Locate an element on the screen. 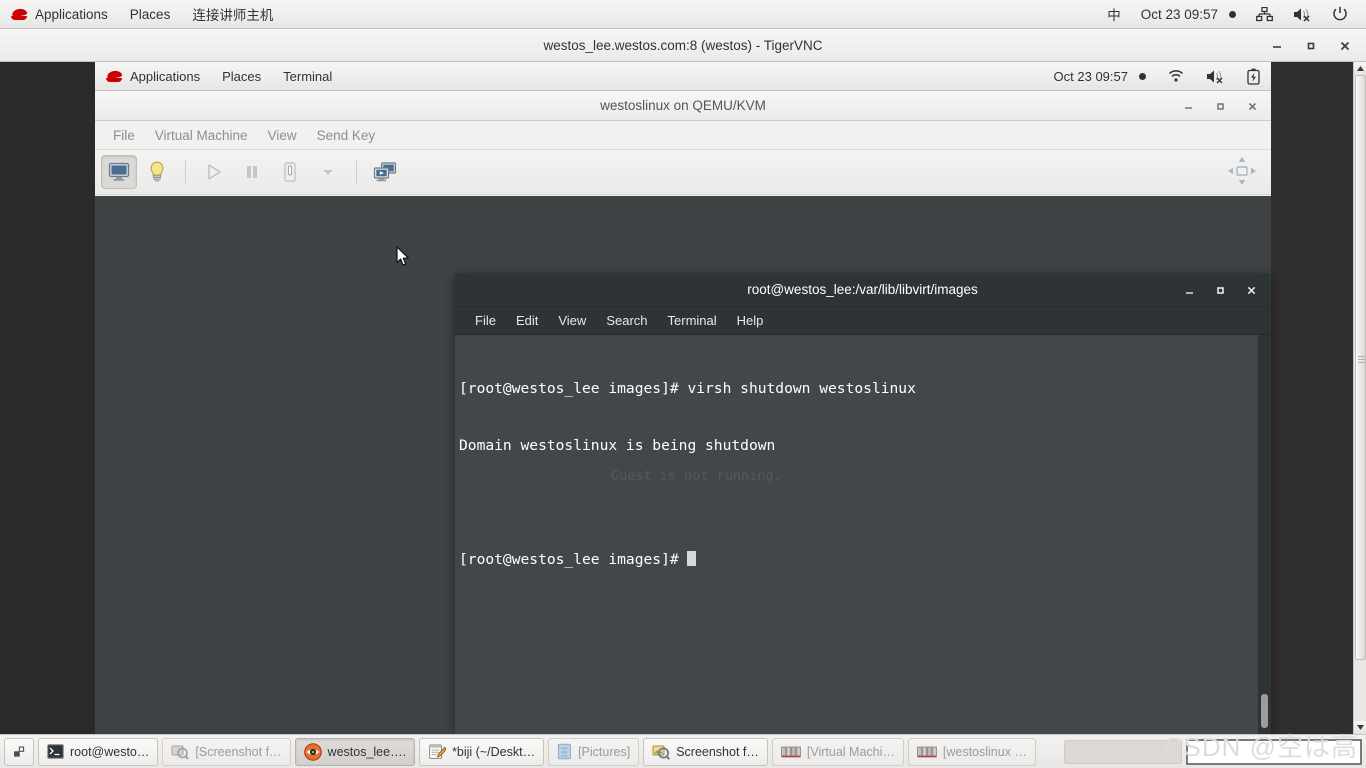 This screenshot has width=1366, height=768. terminal-icon is located at coordinates (55, 751).